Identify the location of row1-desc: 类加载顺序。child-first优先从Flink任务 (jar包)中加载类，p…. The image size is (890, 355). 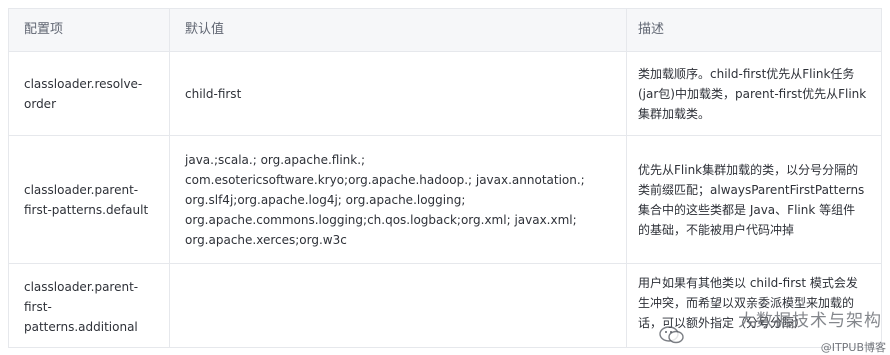
(758, 93).